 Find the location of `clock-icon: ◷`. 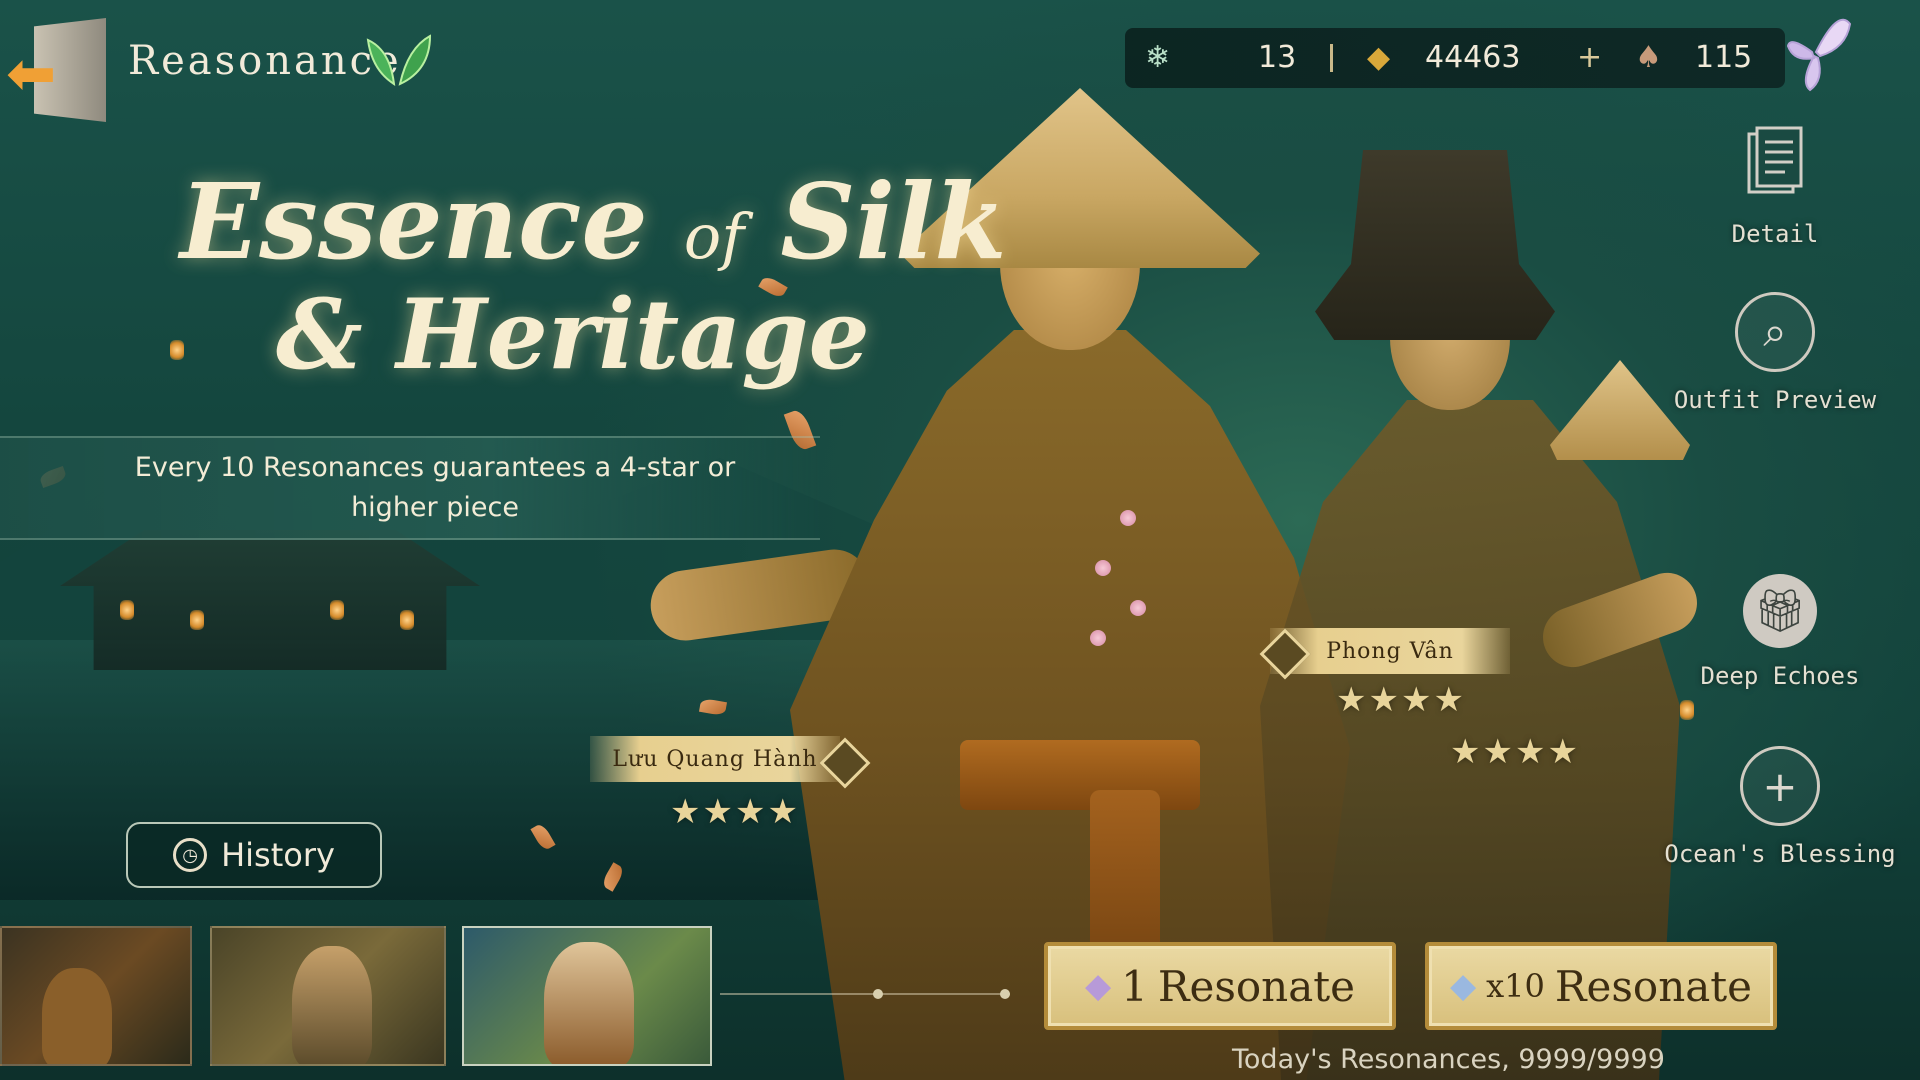

clock-icon: ◷ is located at coordinates (190, 855).